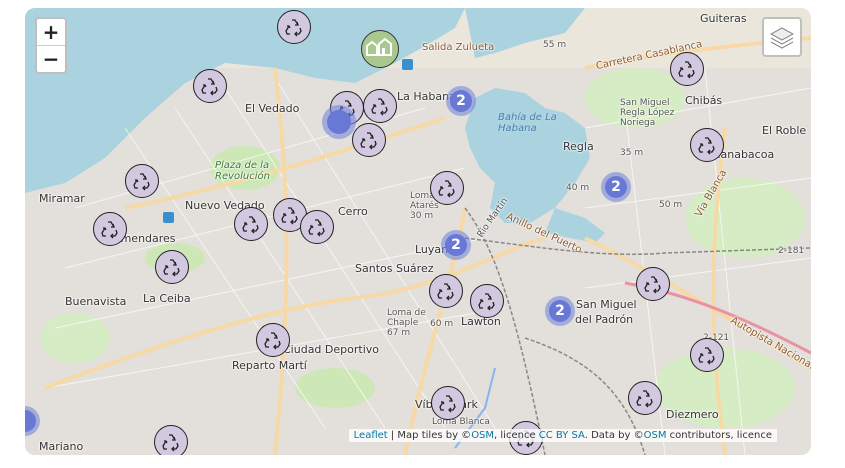 The image size is (845, 468). I want to click on zoom-control: + −, so click(51, 45).